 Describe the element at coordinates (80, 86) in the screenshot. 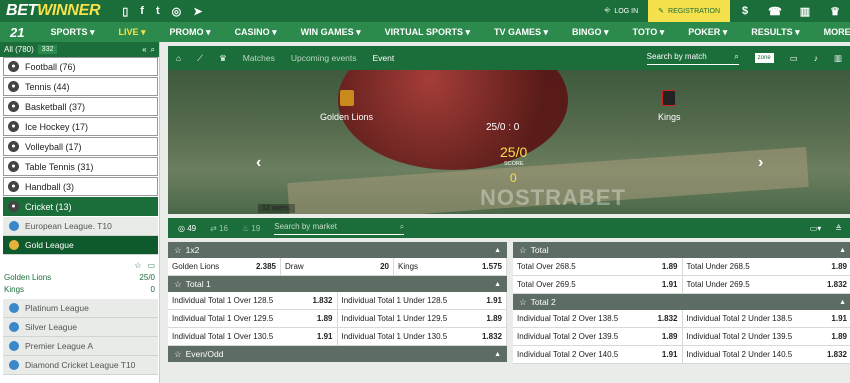

I see `sidebar-item-tennis: ● Tennis (44)` at that location.